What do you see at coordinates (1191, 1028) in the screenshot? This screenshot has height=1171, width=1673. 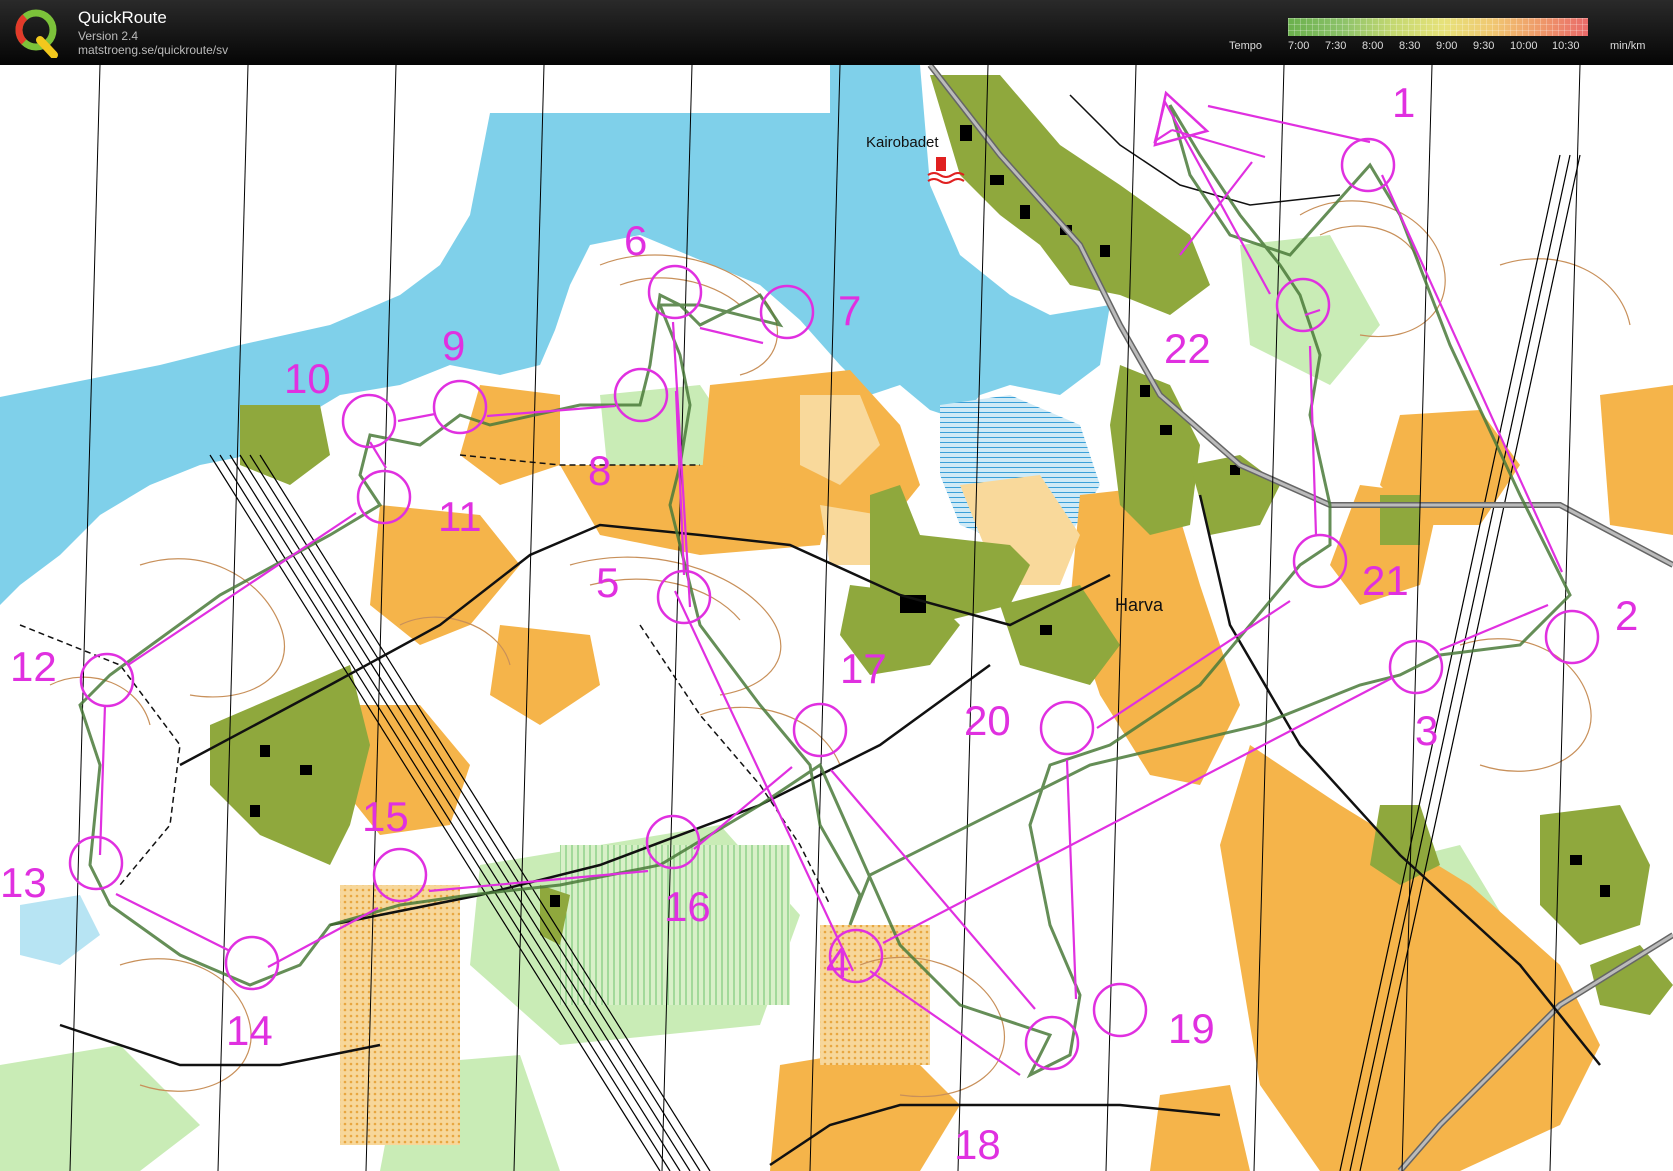 I see `control-number-19: 19` at bounding box center [1191, 1028].